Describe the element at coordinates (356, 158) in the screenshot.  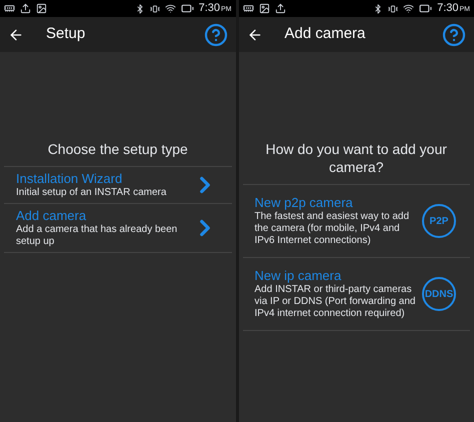
I see `section-heading: How do you want to add your camera?` at that location.